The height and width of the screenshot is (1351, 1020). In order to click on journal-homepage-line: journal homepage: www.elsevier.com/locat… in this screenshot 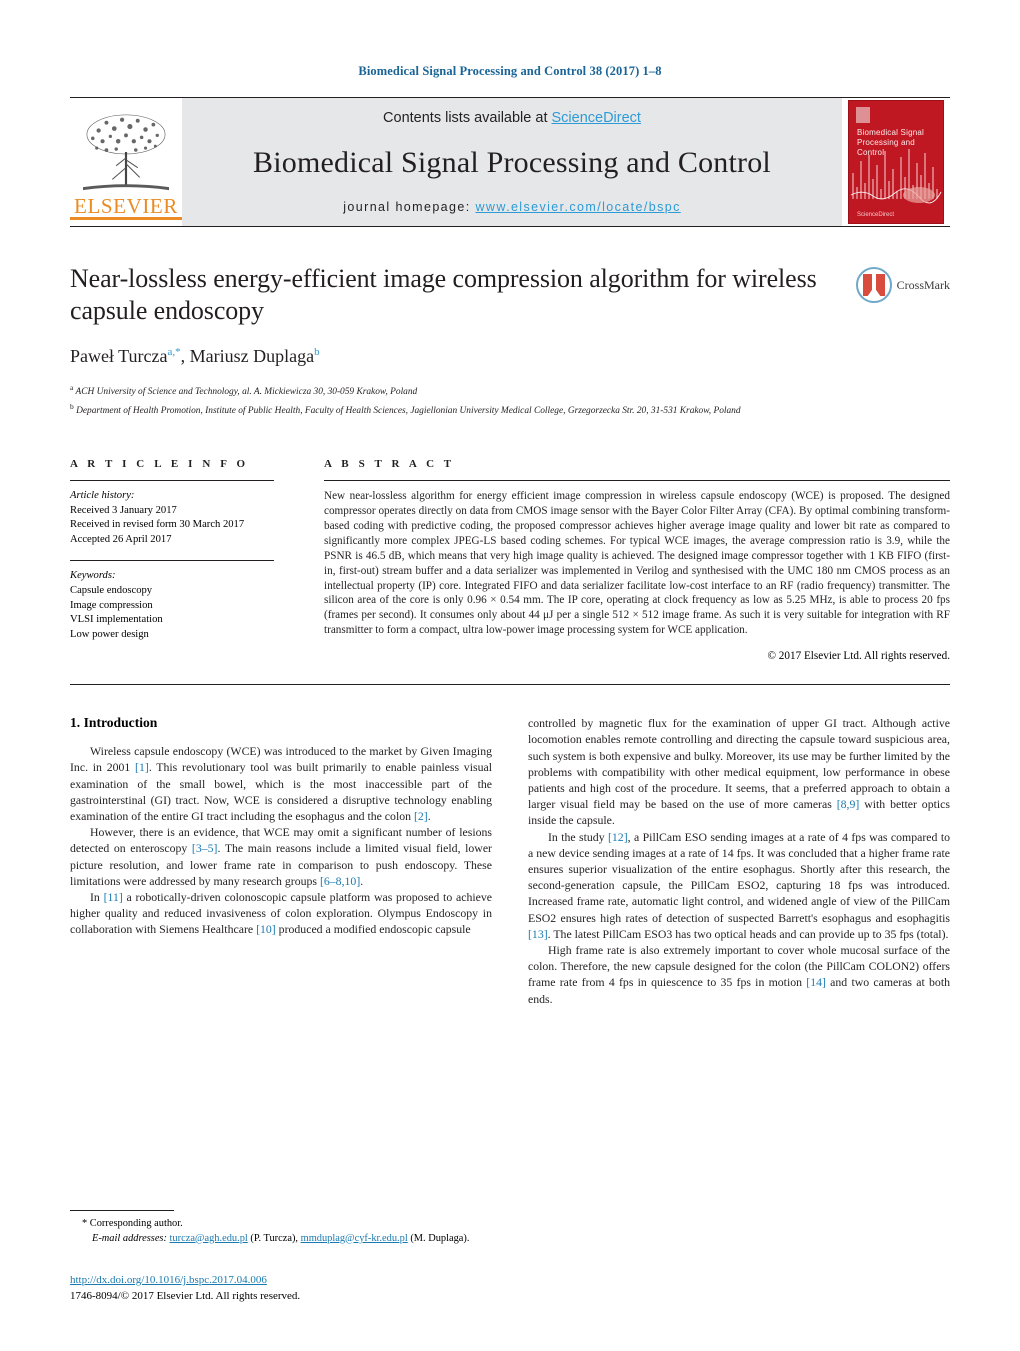, I will do `click(511, 207)`.